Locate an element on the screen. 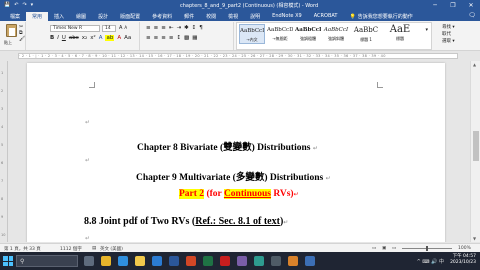 The image size is (480, 270). tab-home: 常用 is located at coordinates (37, 16).